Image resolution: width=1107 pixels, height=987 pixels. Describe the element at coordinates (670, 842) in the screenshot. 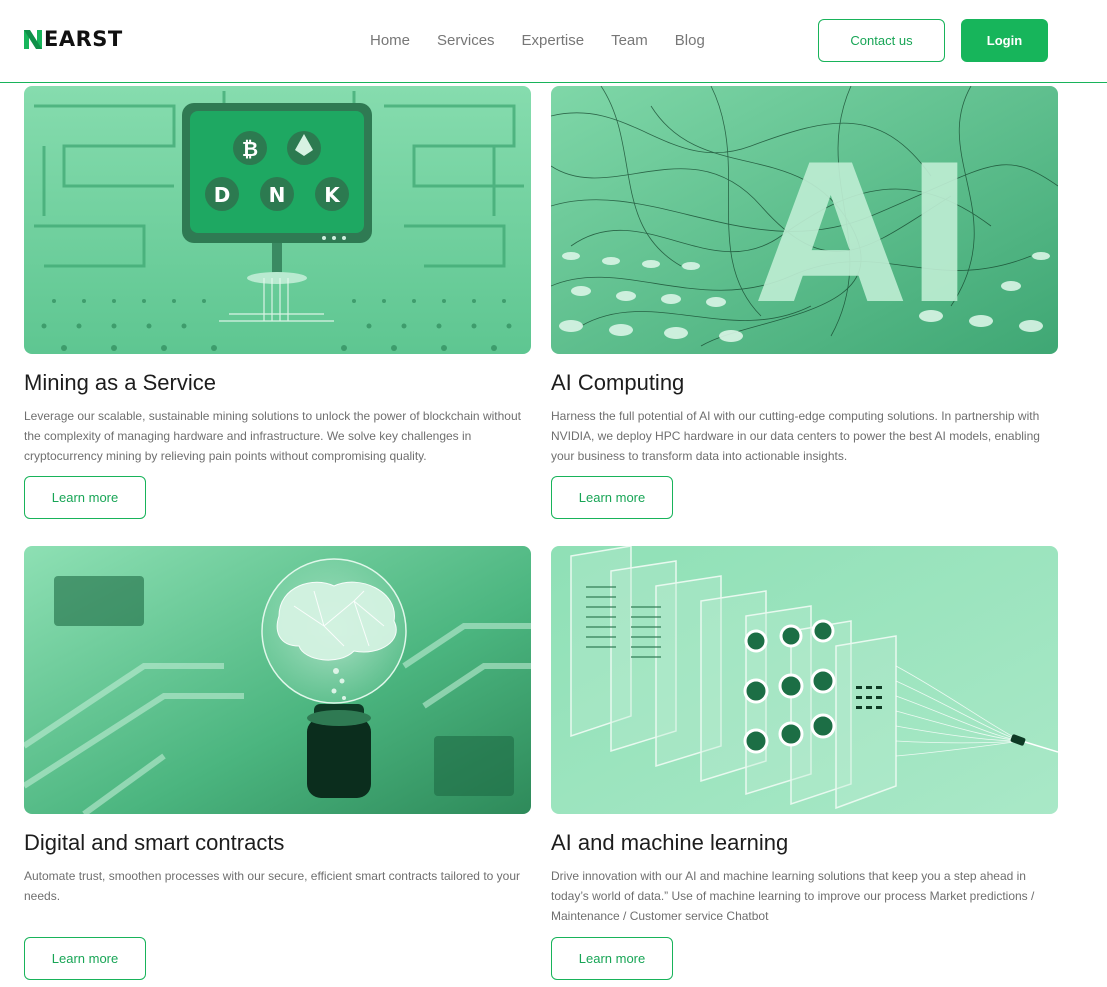

I see `card-title: AI and machine learning` at that location.